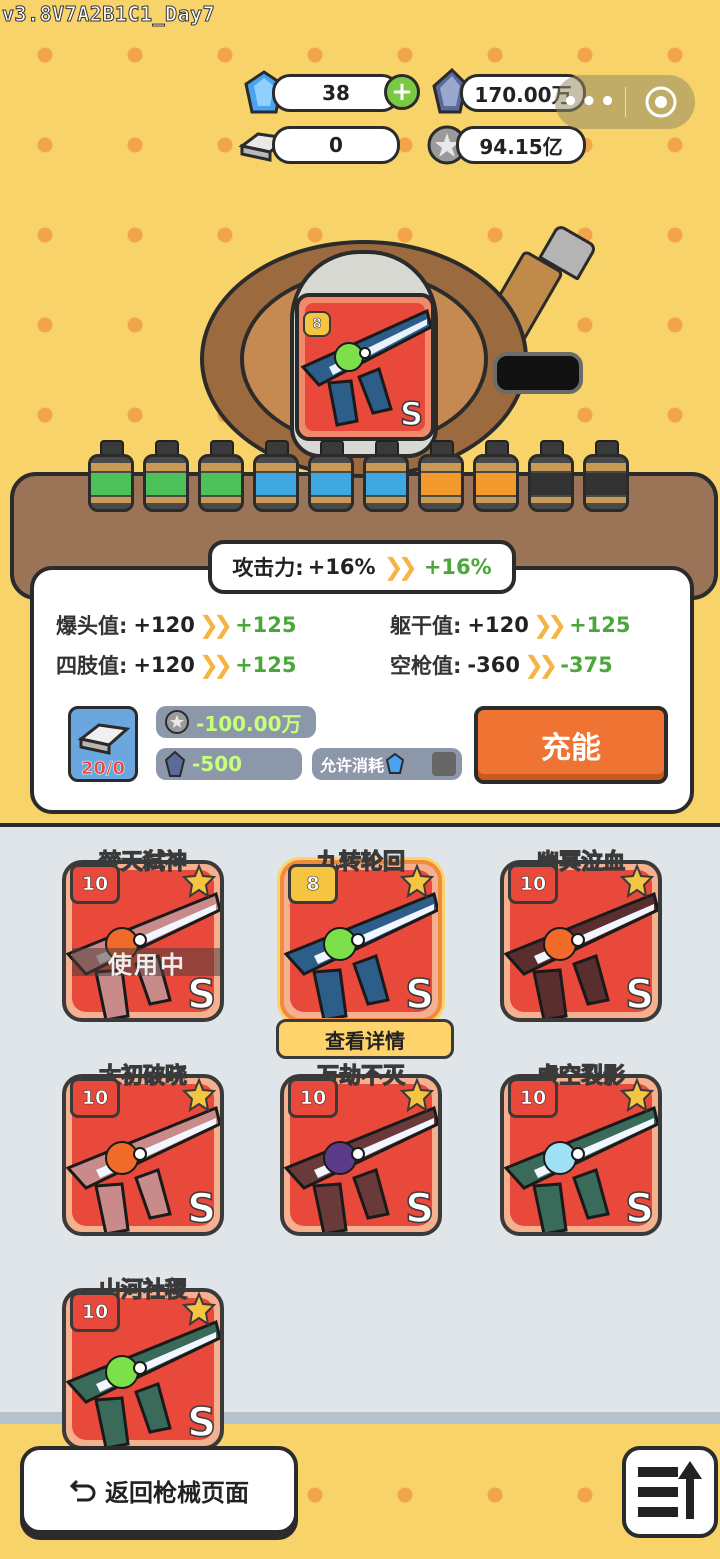  What do you see at coordinates (108, 14) in the screenshot?
I see `version-label: v3.8V7A2B1C1_Day7` at bounding box center [108, 14].